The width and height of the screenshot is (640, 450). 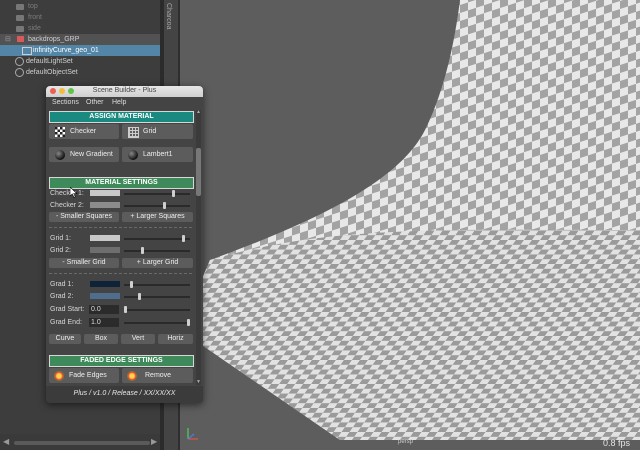 I want to click on menu-other: Other, so click(x=95, y=102).